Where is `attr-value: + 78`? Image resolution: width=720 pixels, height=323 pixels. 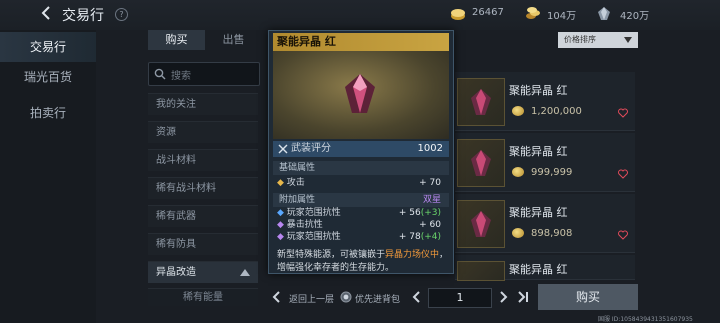 attr-value: + 78 is located at coordinates (409, 237).